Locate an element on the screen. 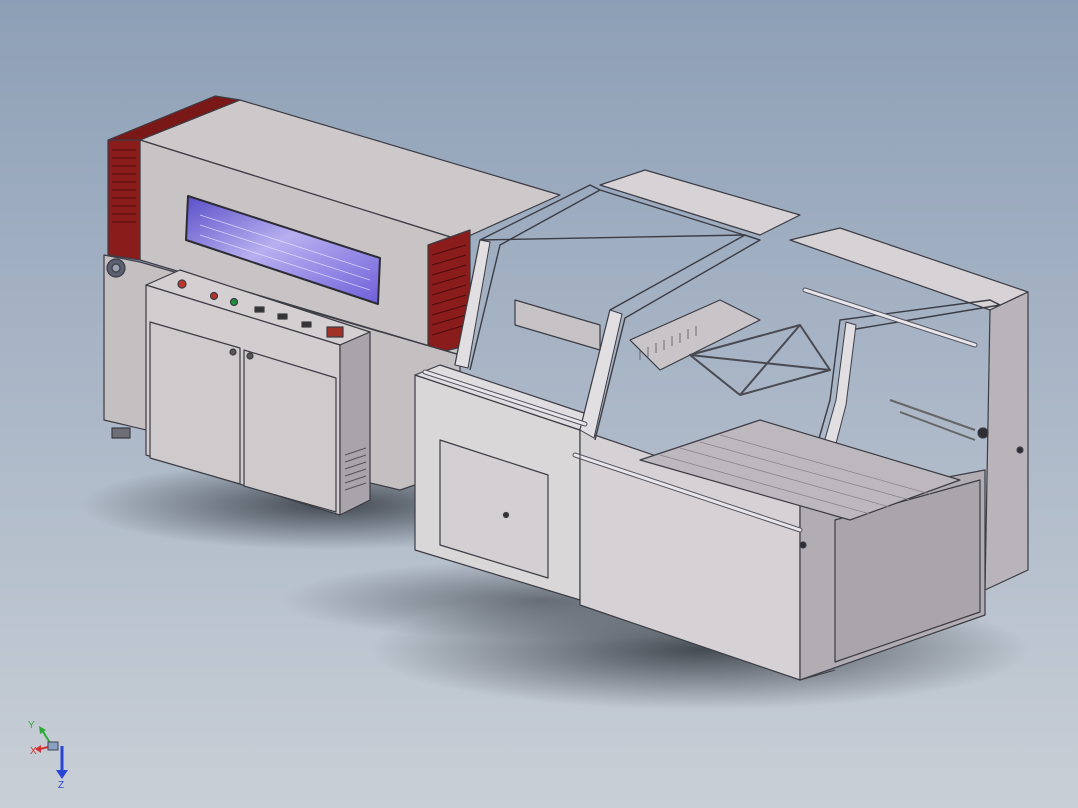  door-lock-right-icon is located at coordinates (250, 356).